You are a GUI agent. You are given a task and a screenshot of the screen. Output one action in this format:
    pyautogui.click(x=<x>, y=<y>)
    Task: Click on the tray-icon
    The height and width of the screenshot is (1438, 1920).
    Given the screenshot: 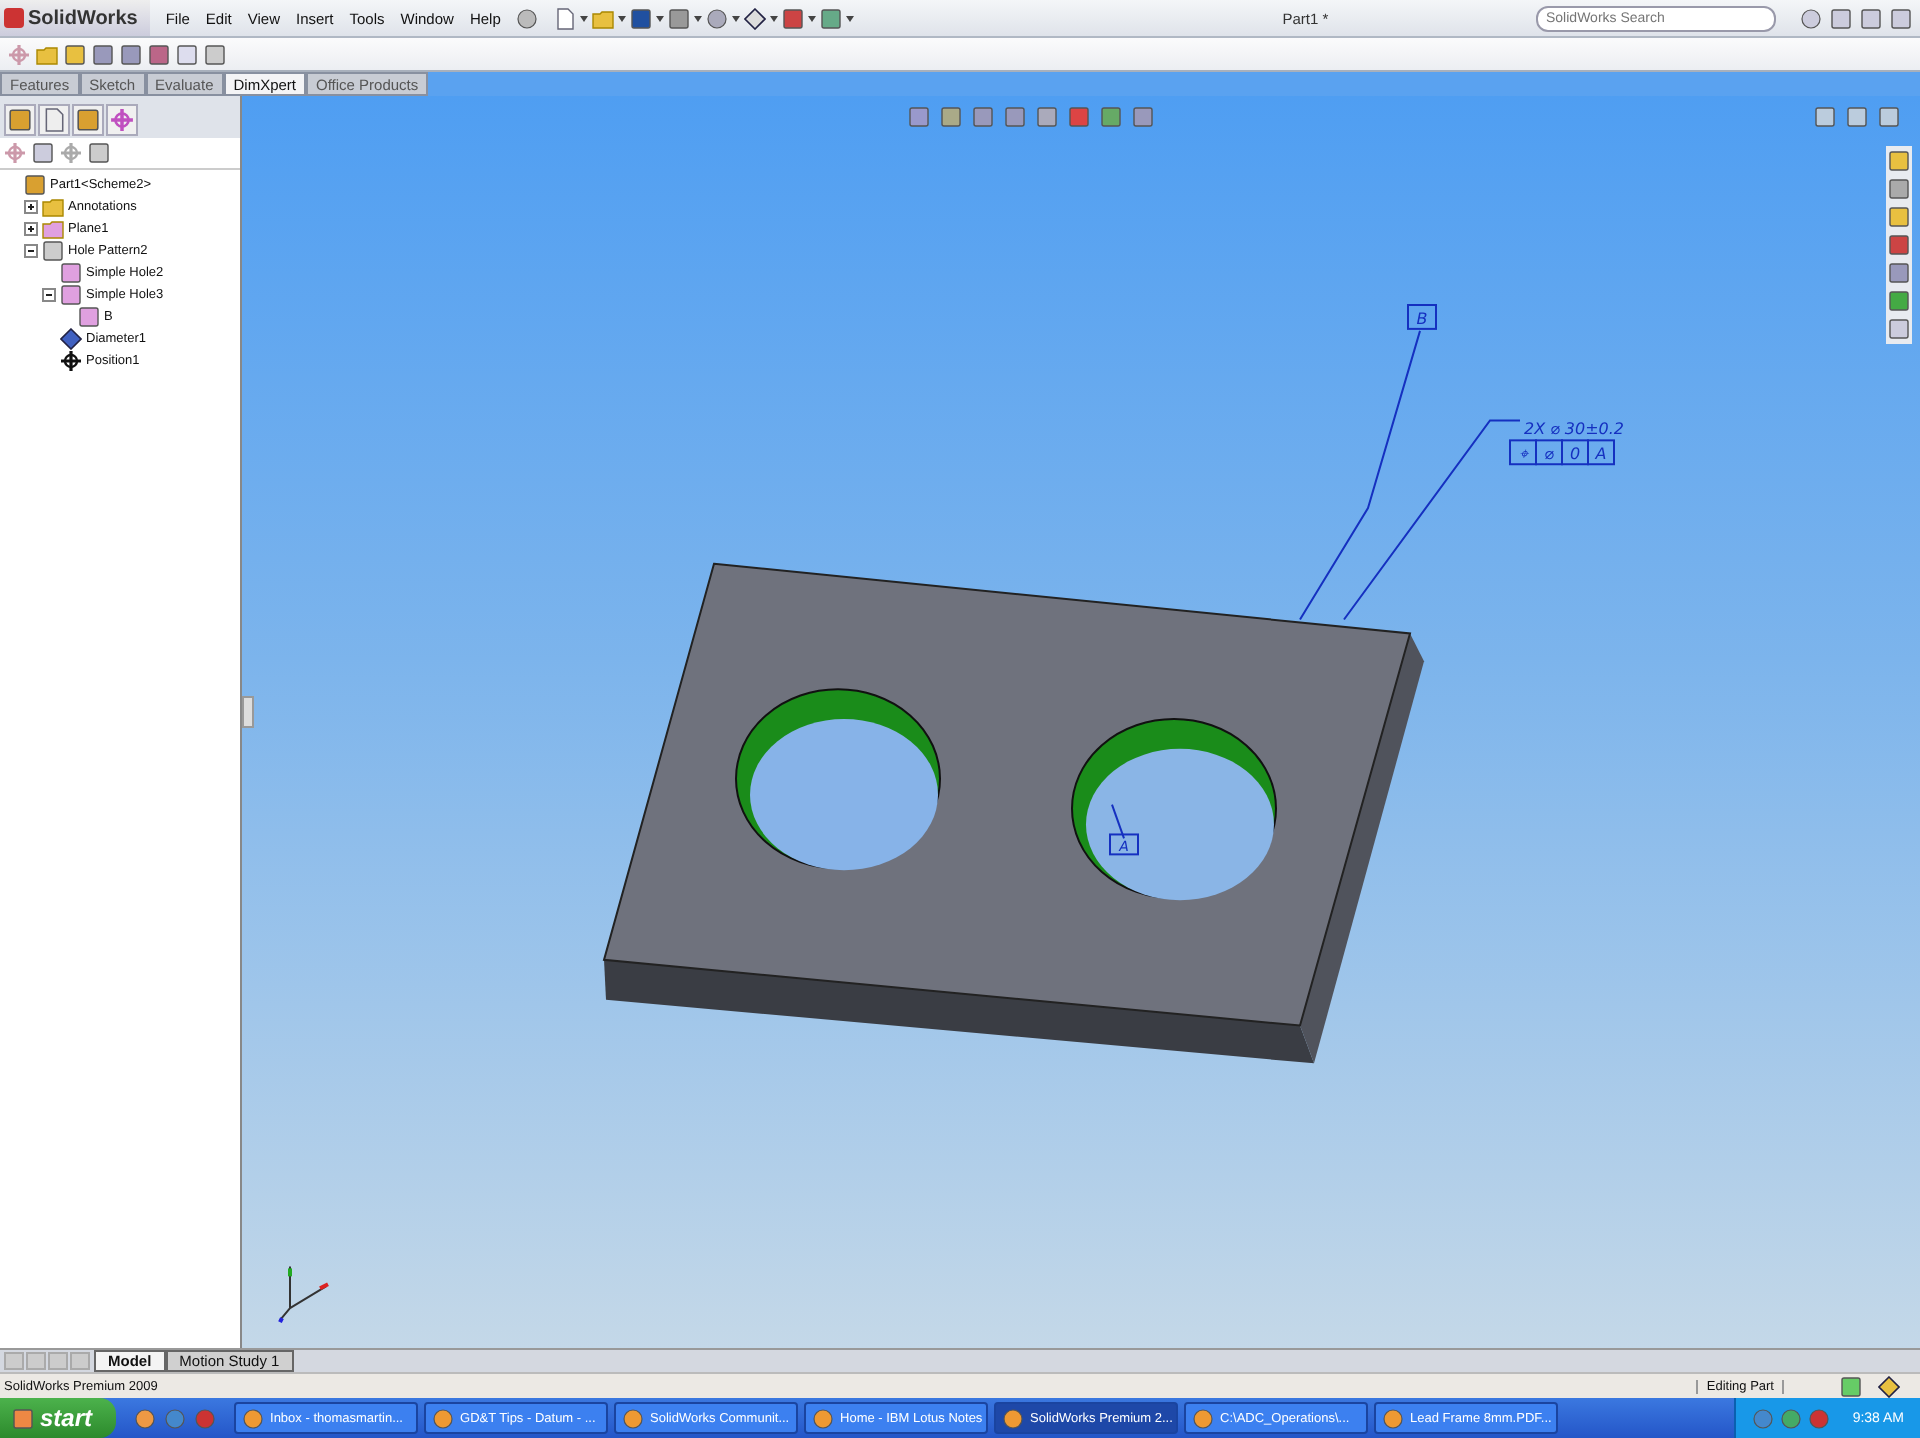 What is the action you would take?
    pyautogui.click(x=1791, y=1418)
    